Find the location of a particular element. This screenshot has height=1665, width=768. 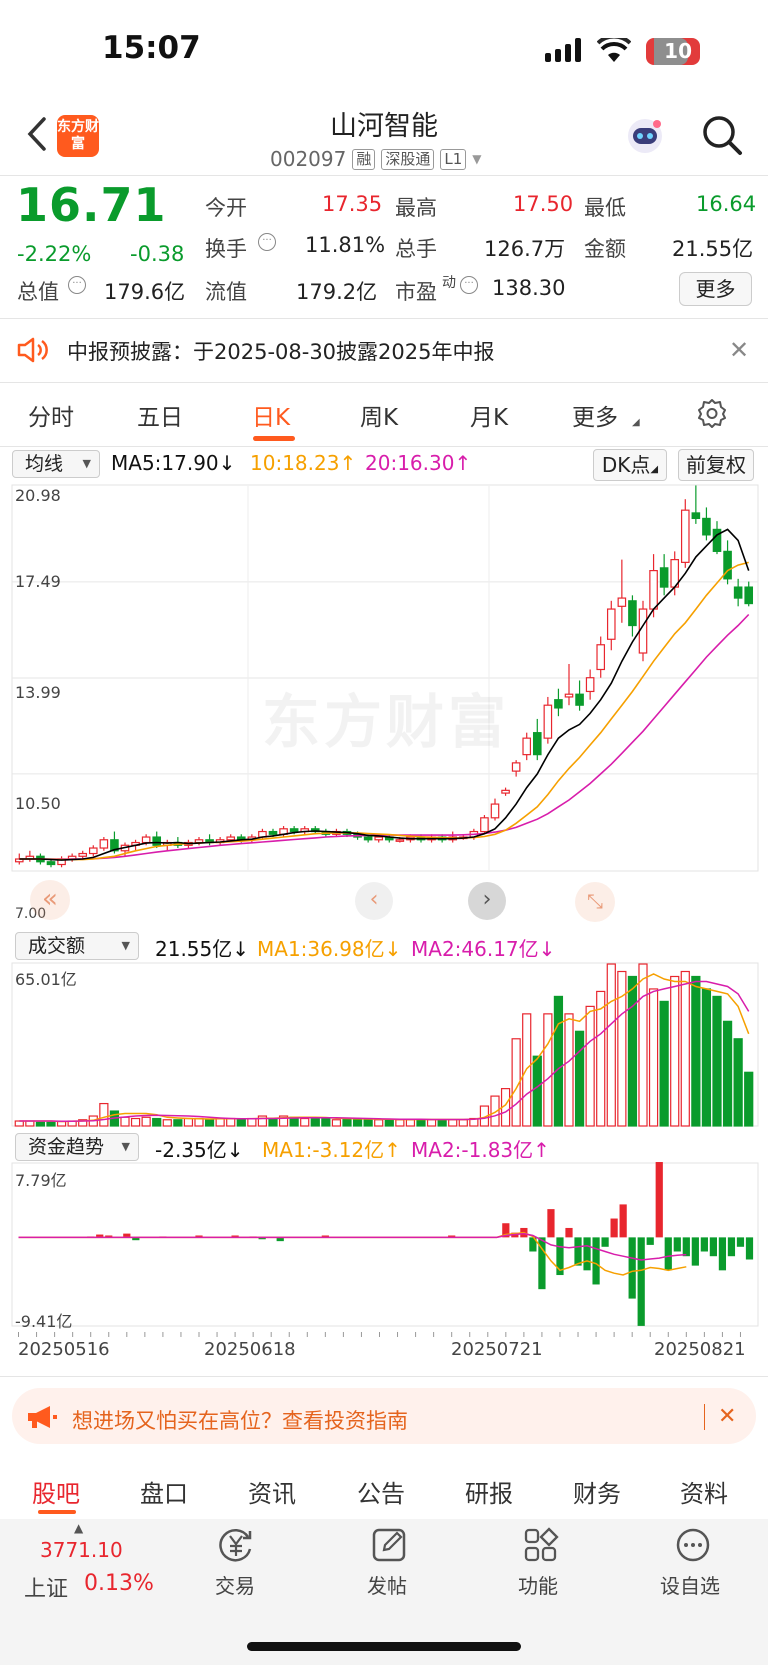

signal-icon is located at coordinates (565, 50).